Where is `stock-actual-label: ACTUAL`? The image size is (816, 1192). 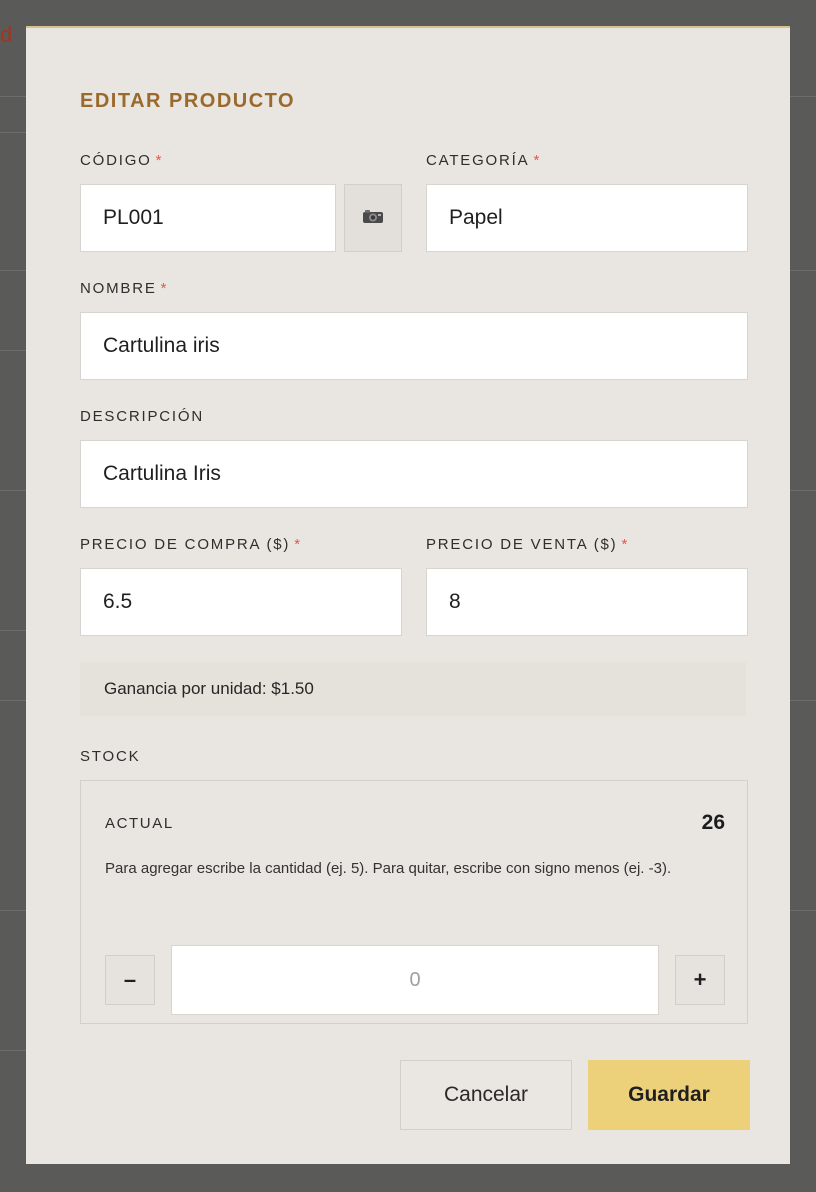 stock-actual-label: ACTUAL is located at coordinates (139, 823).